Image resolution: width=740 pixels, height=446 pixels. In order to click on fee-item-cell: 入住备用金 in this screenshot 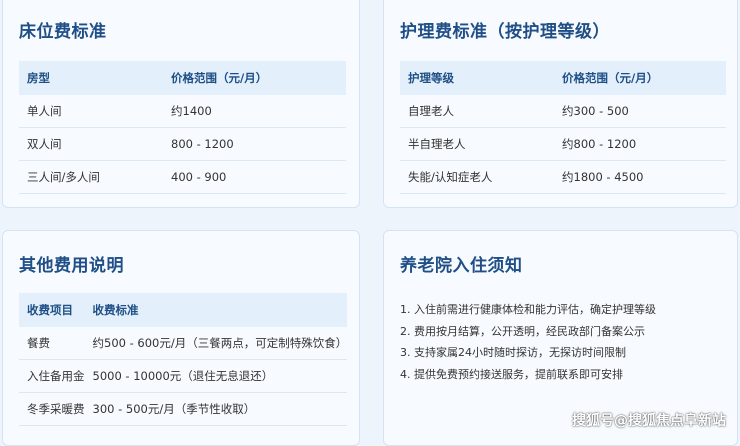, I will do `click(52, 376)`.